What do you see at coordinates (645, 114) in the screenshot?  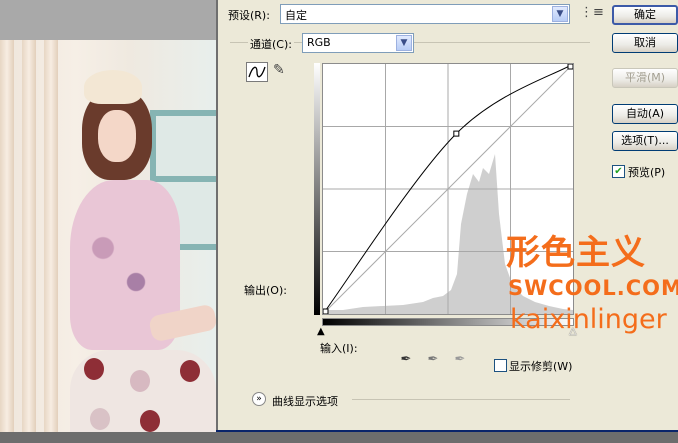 I see `auto-button: 自动(A)` at bounding box center [645, 114].